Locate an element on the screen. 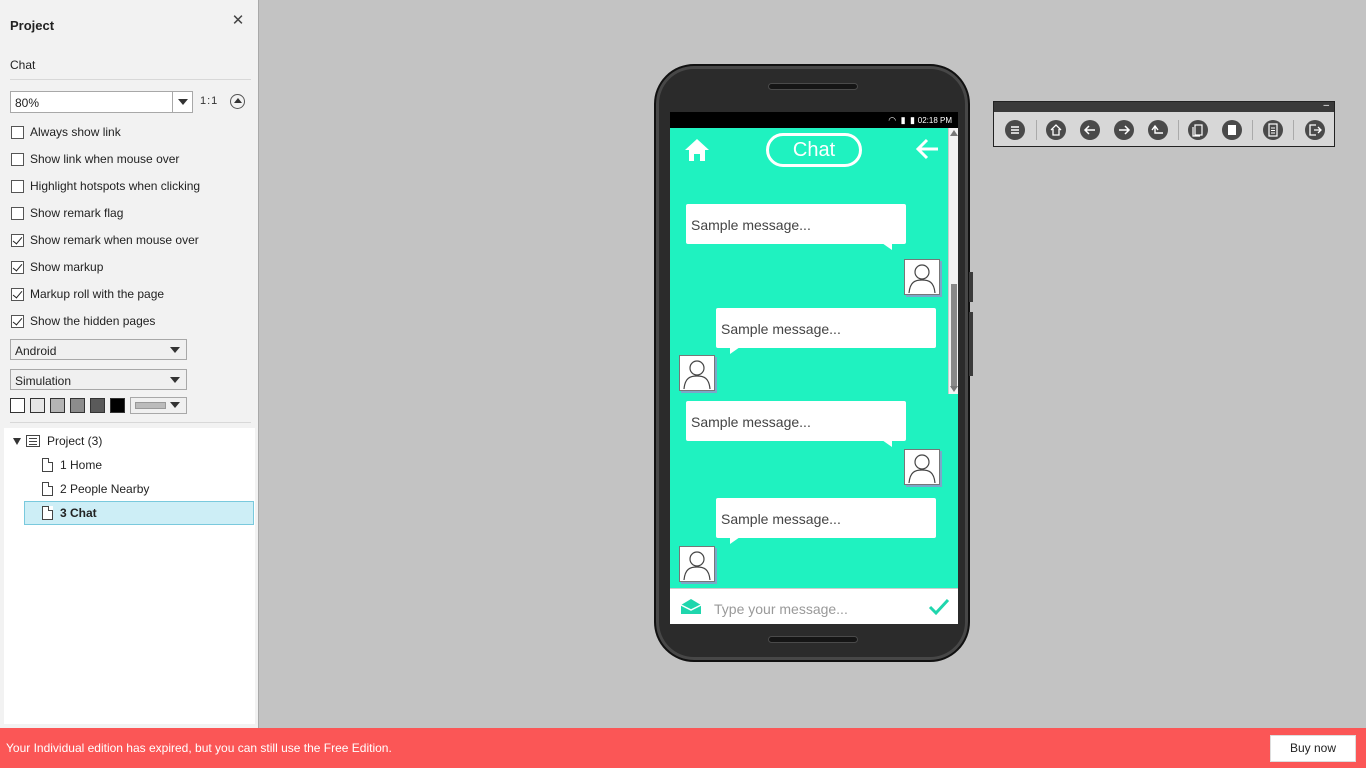  document-icon is located at coordinates (1273, 130).